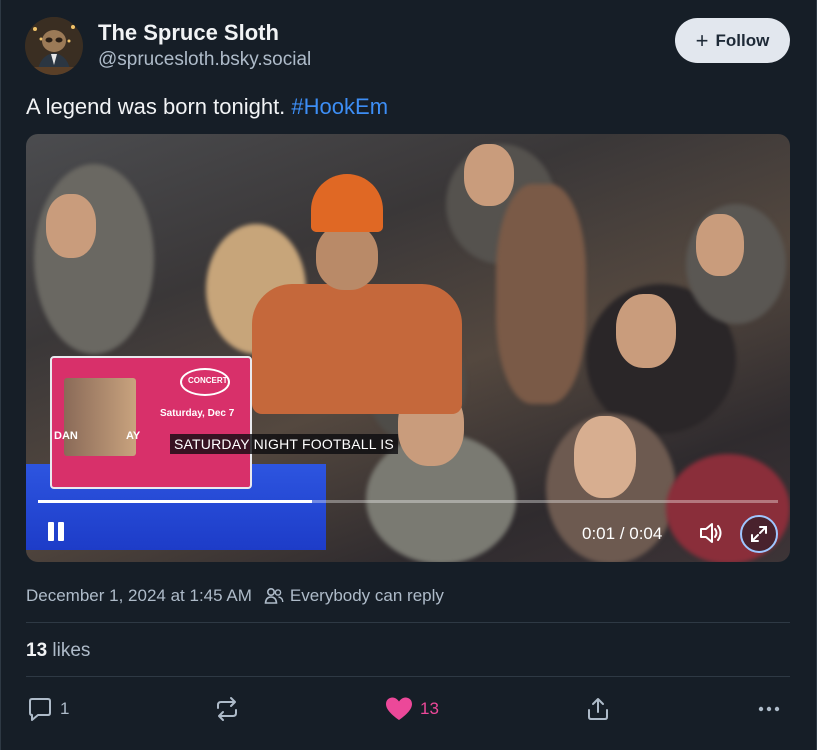  I want to click on repost-button, so click(227, 709).